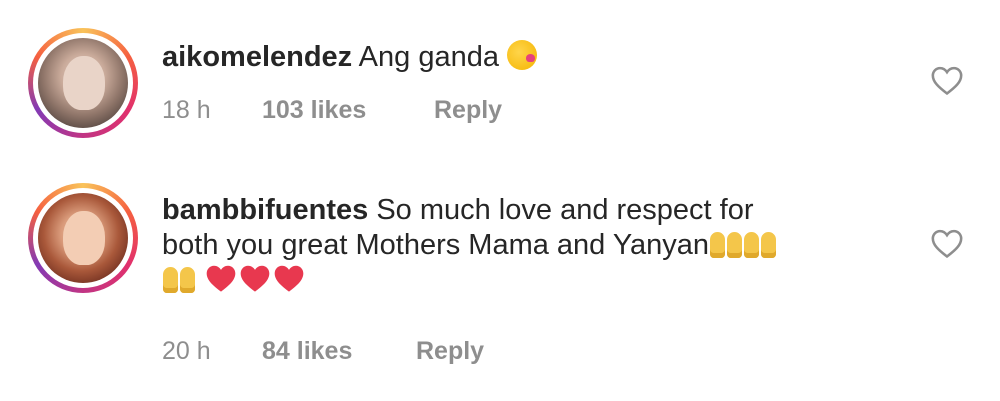 Image resolution: width=1000 pixels, height=401 pixels. What do you see at coordinates (212, 110) in the screenshot?
I see `comment-time: 18 h` at bounding box center [212, 110].